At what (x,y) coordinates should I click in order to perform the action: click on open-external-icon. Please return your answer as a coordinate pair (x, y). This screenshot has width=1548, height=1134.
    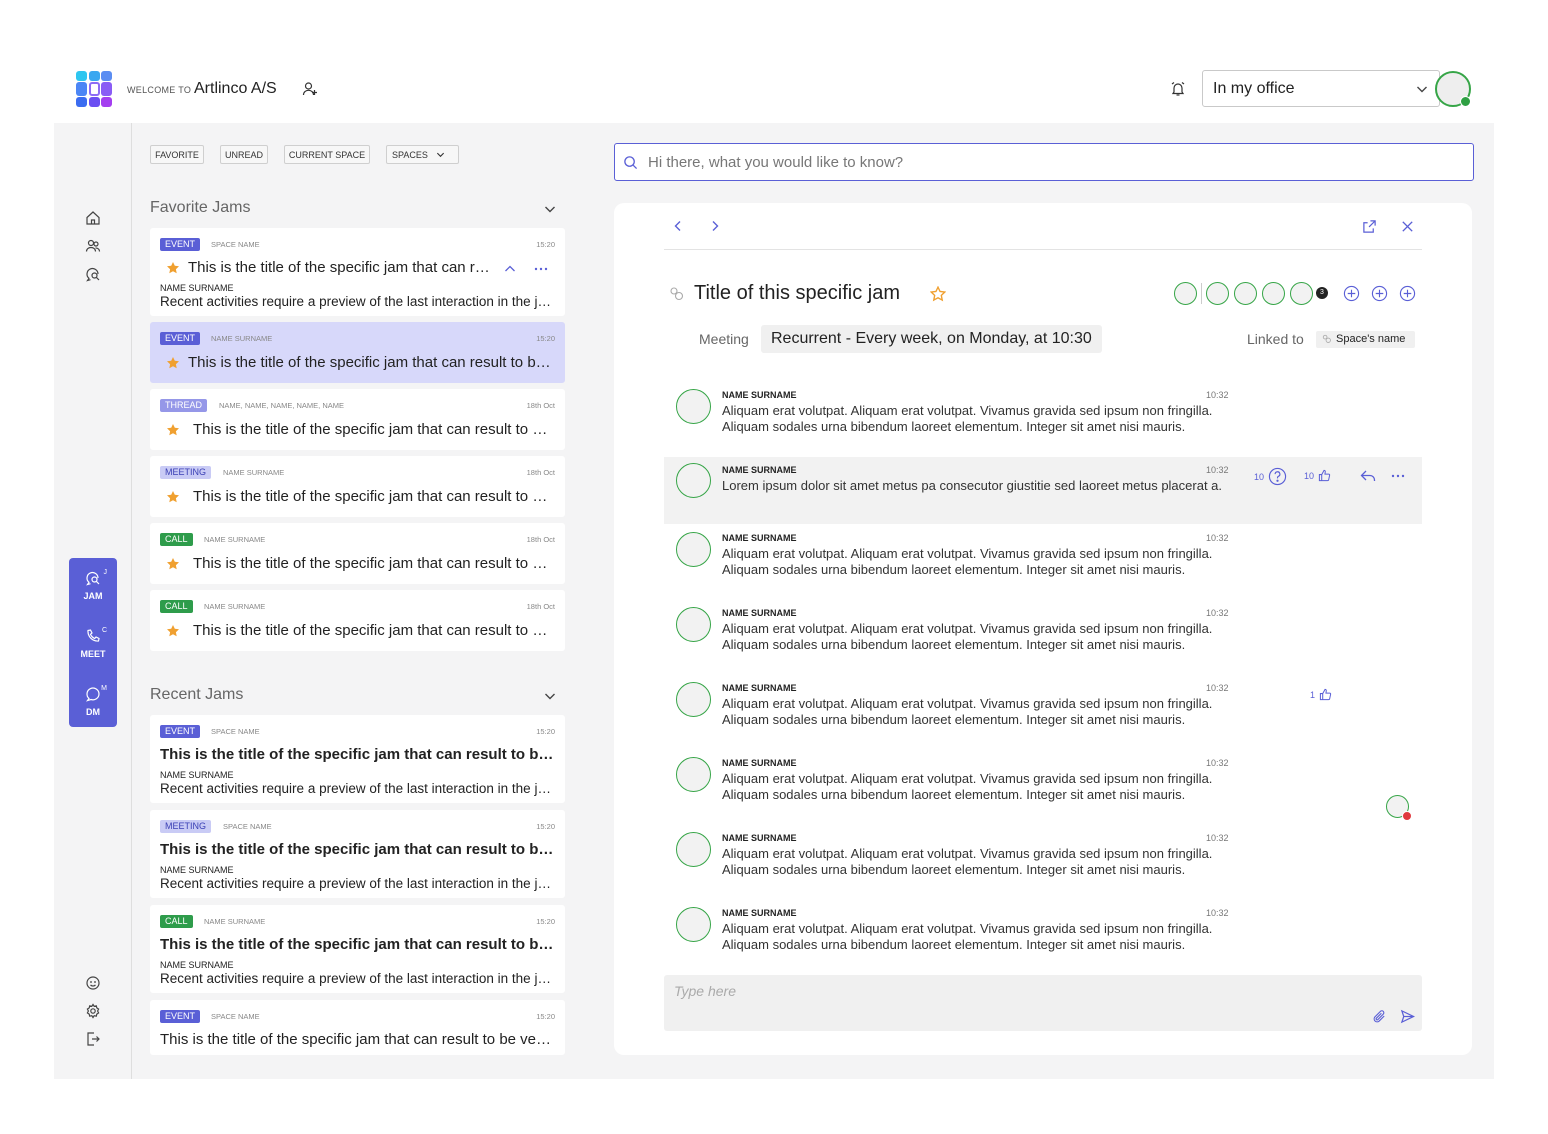
    Looking at the image, I should click on (1369, 226).